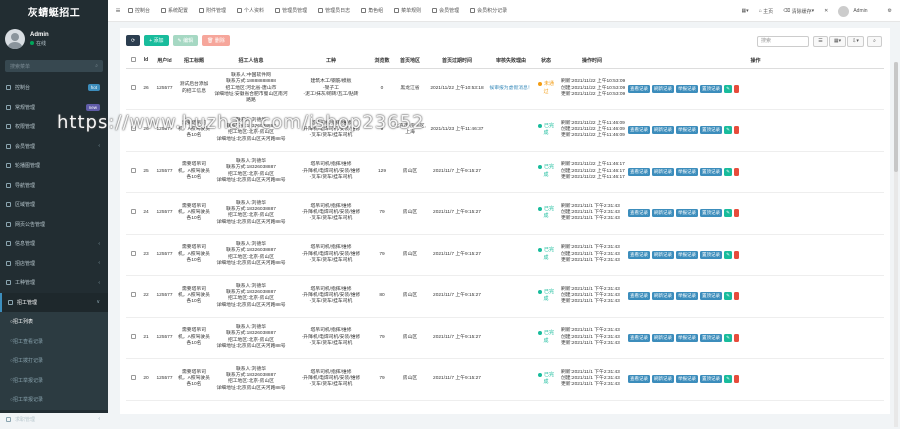 The image size is (900, 429). What do you see at coordinates (372, 10) in the screenshot?
I see `top-tab-6: 角色组` at bounding box center [372, 10].